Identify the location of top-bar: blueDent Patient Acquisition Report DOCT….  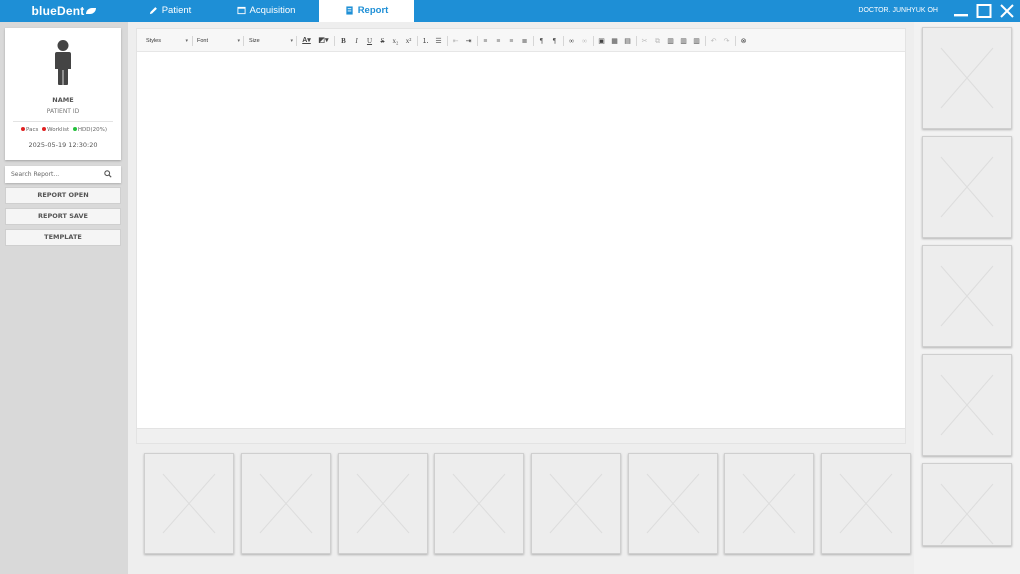
(510, 11).